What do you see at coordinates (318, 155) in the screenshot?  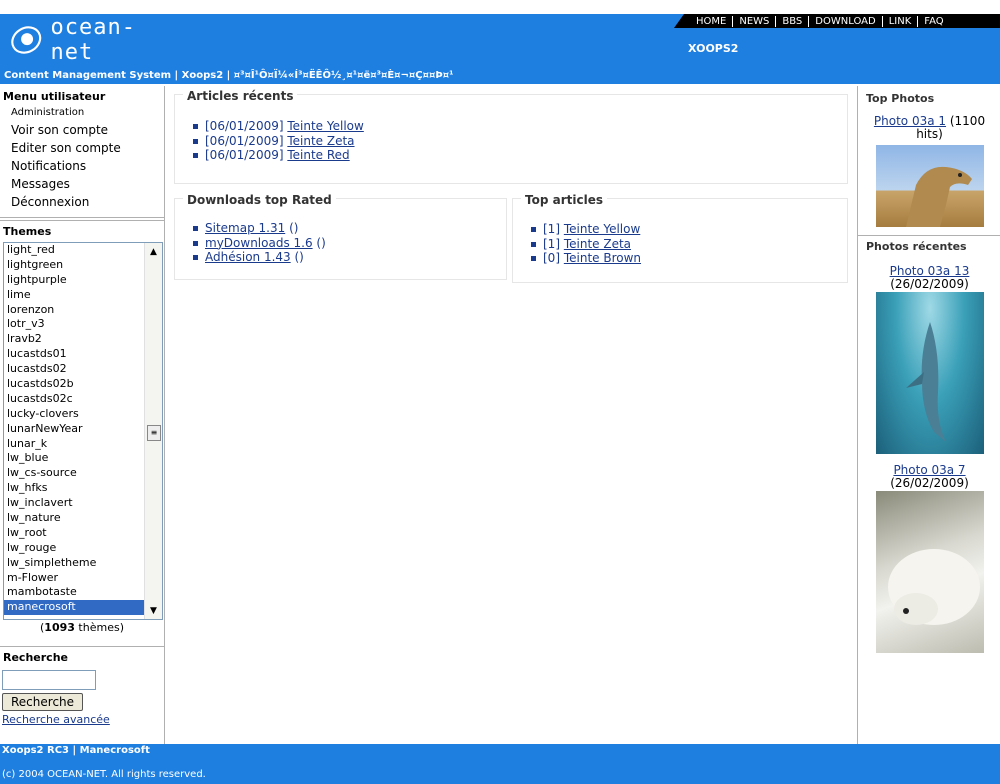 I see `article-link: Teinte Red` at bounding box center [318, 155].